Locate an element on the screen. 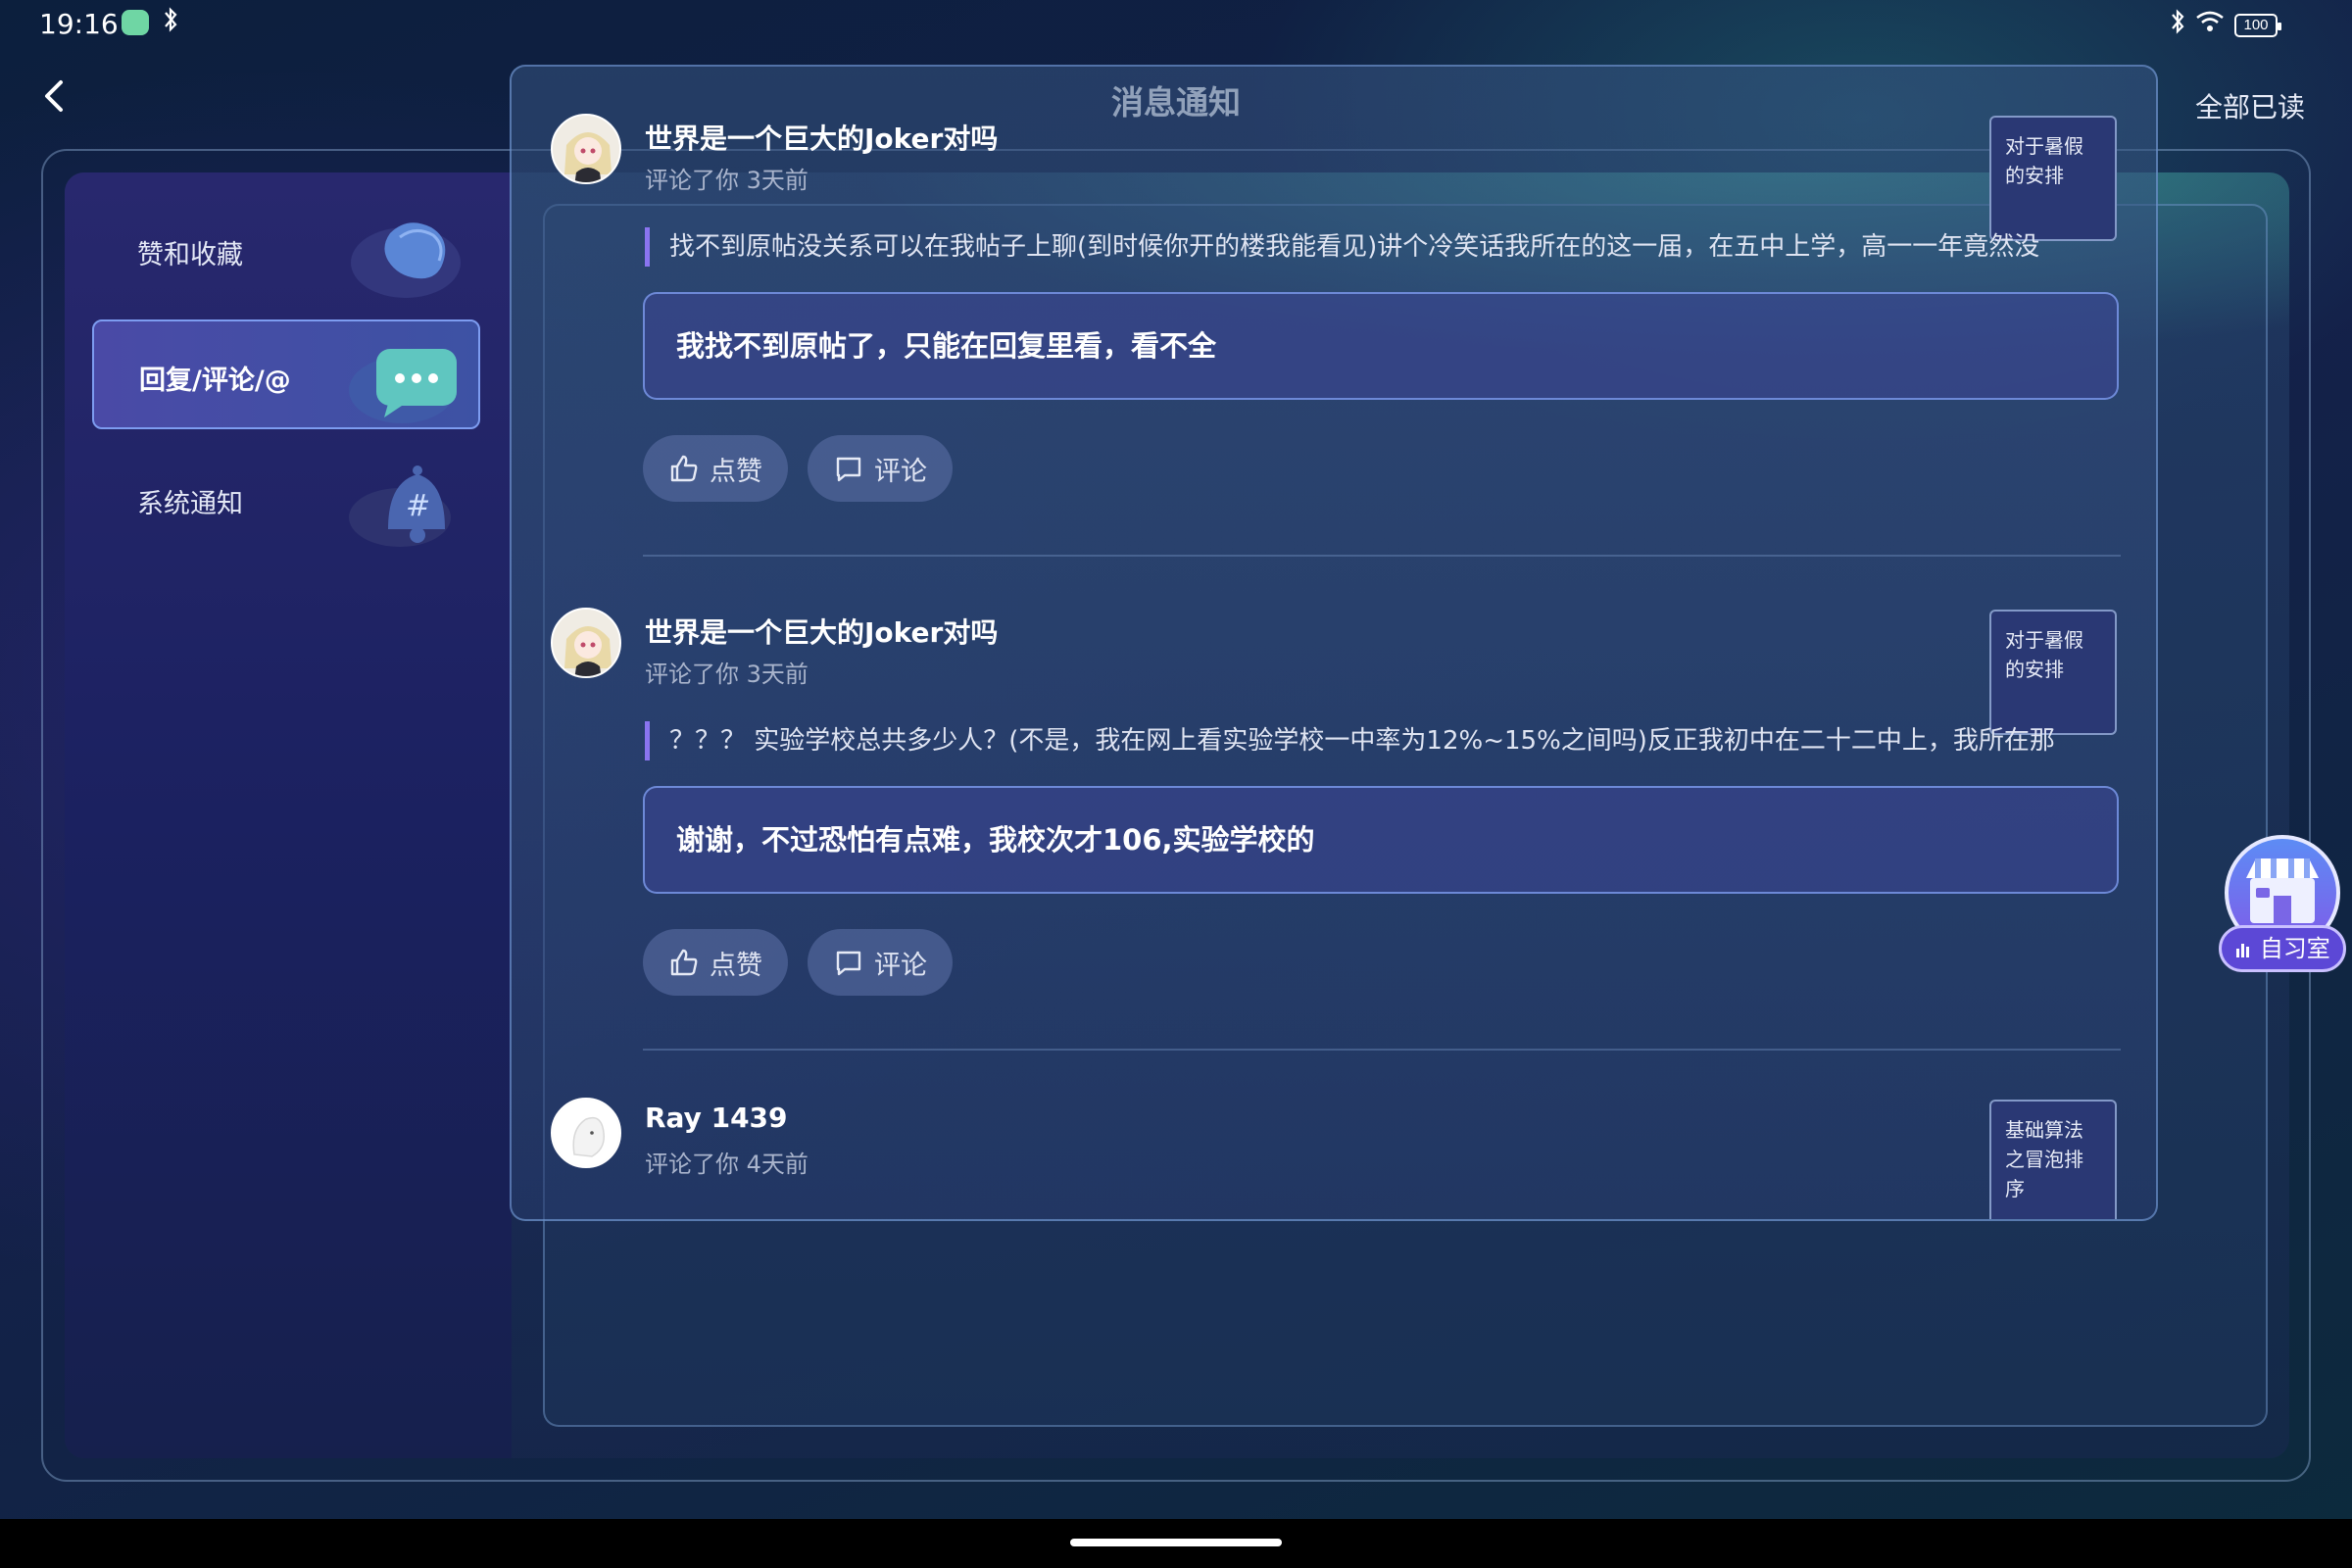 This screenshot has width=2352, height=1568. study-room-label: 自习室 is located at coordinates (2282, 948).